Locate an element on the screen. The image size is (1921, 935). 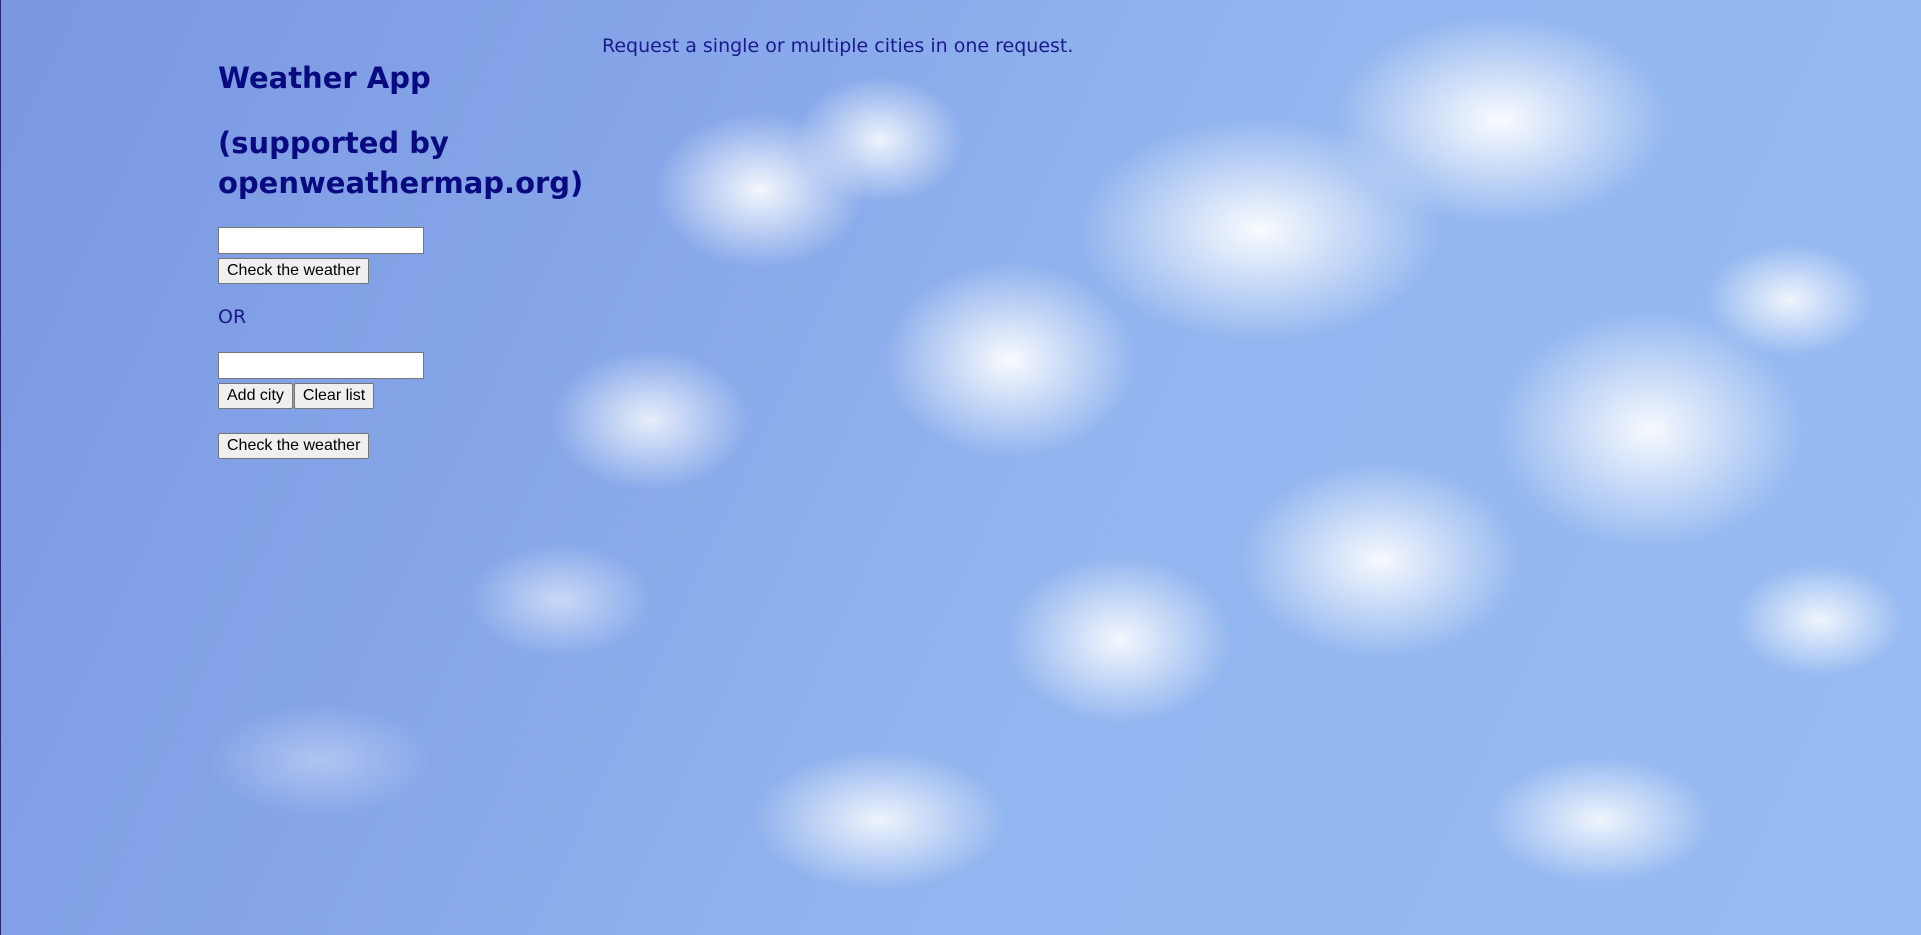
add-city-button: Add city is located at coordinates (255, 396).